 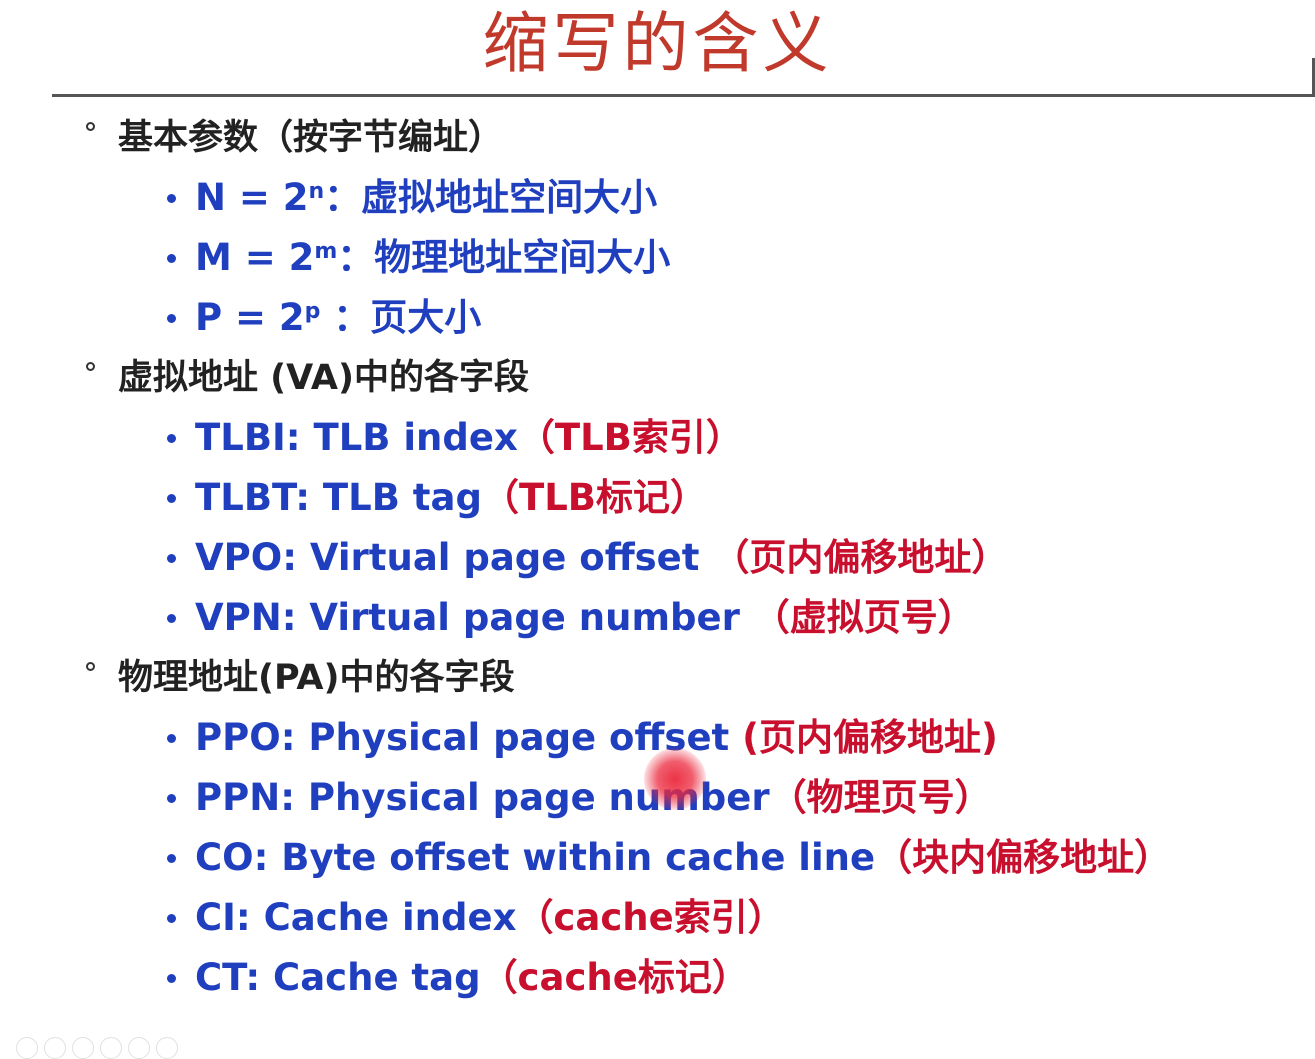 I want to click on item-note: （cache索引）, so click(x=650, y=917).